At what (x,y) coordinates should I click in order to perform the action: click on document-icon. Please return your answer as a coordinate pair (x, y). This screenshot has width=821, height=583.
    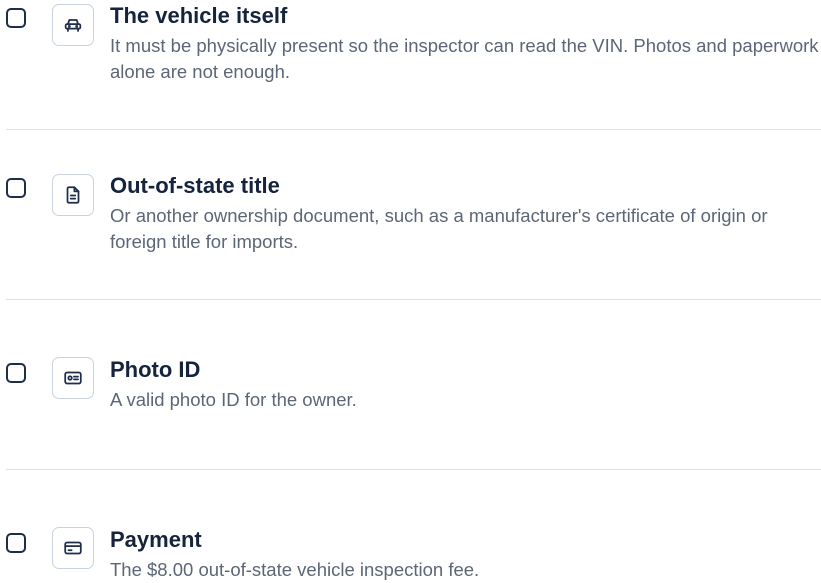
    Looking at the image, I should click on (73, 195).